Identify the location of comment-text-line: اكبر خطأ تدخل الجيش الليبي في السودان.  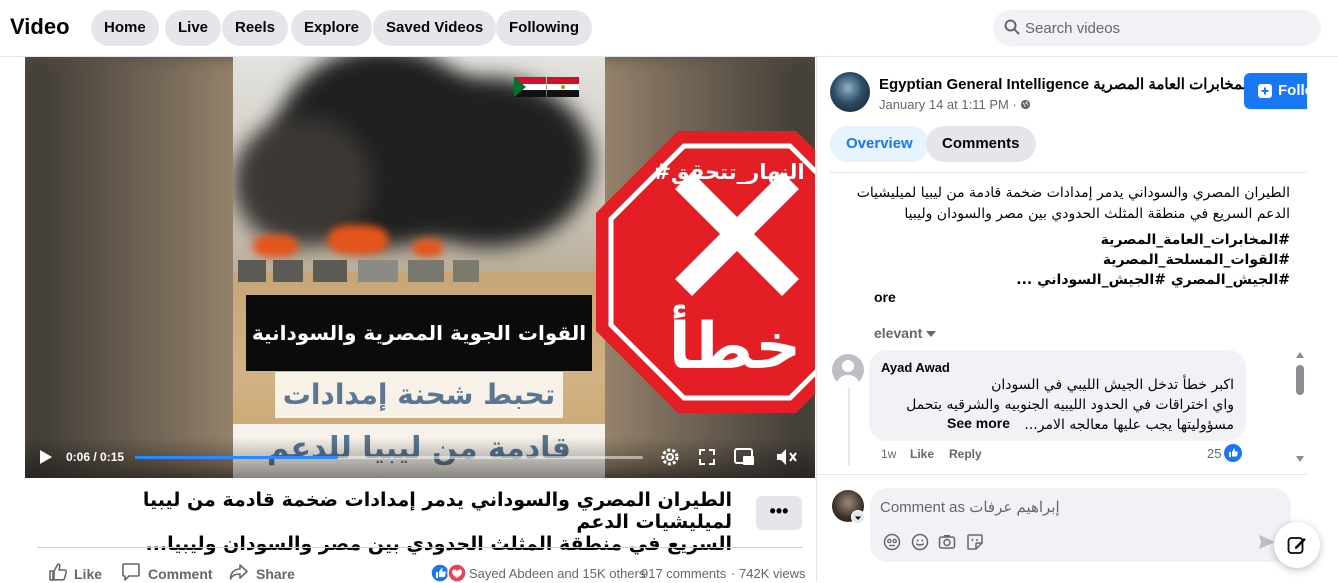
(1112, 385).